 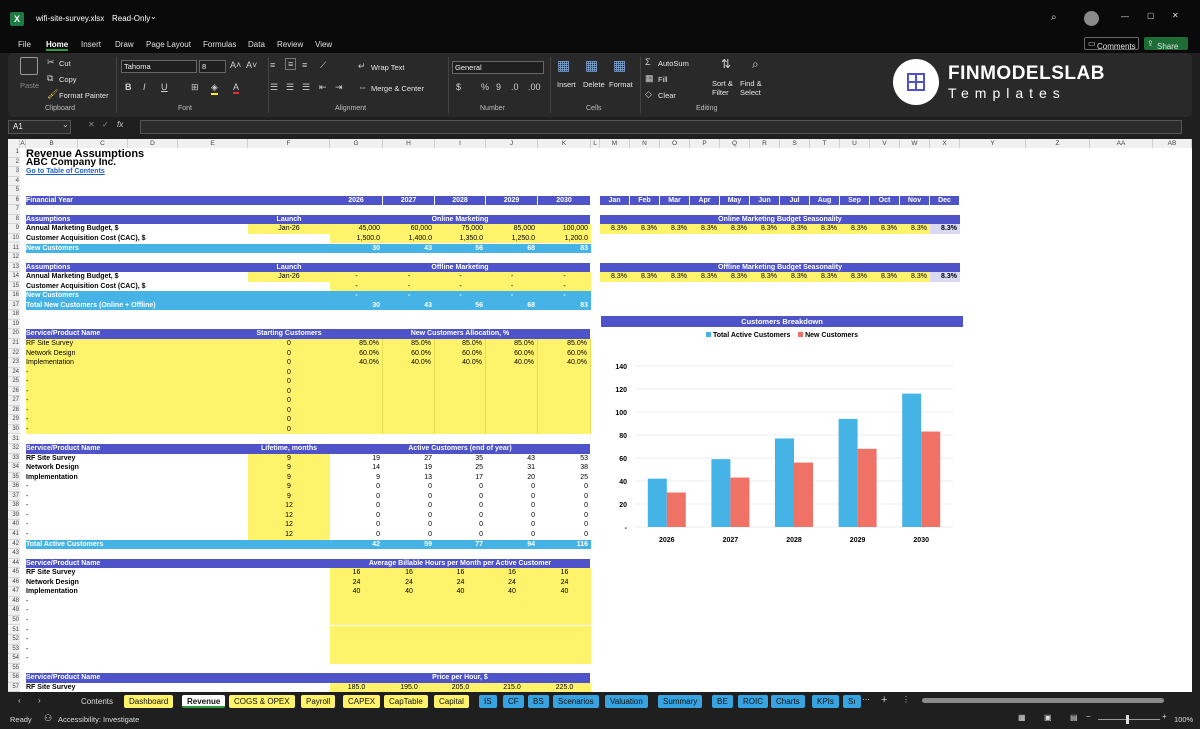 What do you see at coordinates (14, 659) in the screenshot?
I see `row-header: 54` at bounding box center [14, 659].